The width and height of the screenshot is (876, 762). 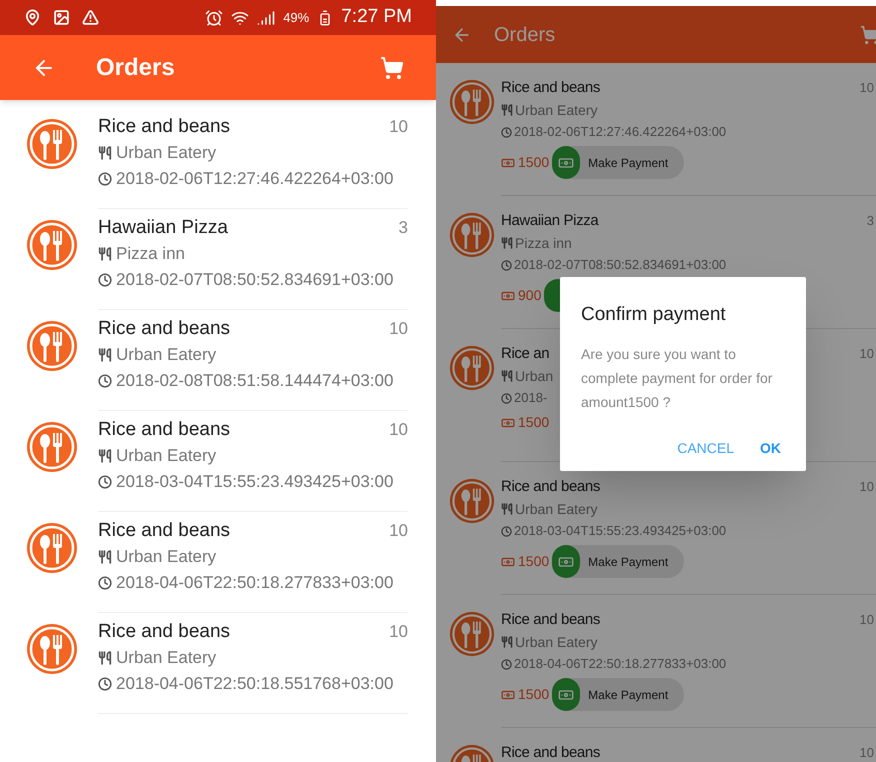 I want to click on ok-button: OK, so click(x=770, y=448).